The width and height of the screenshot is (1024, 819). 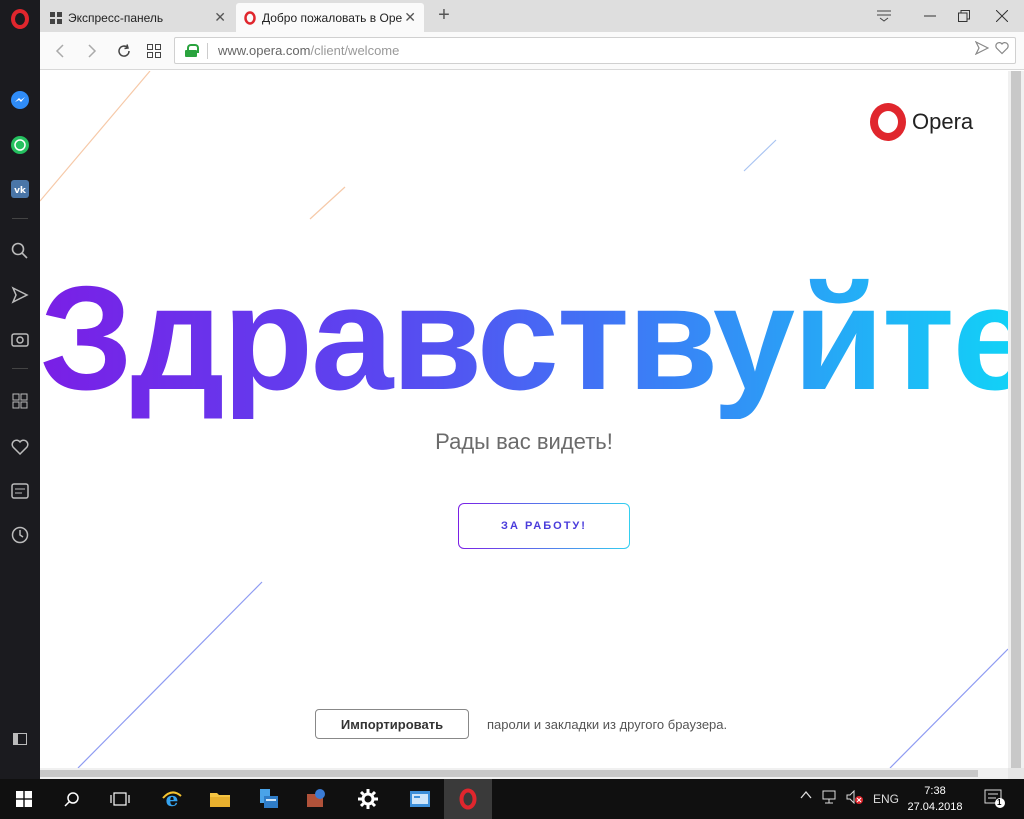 I want to click on opera-menu-icon, so click(x=20, y=19).